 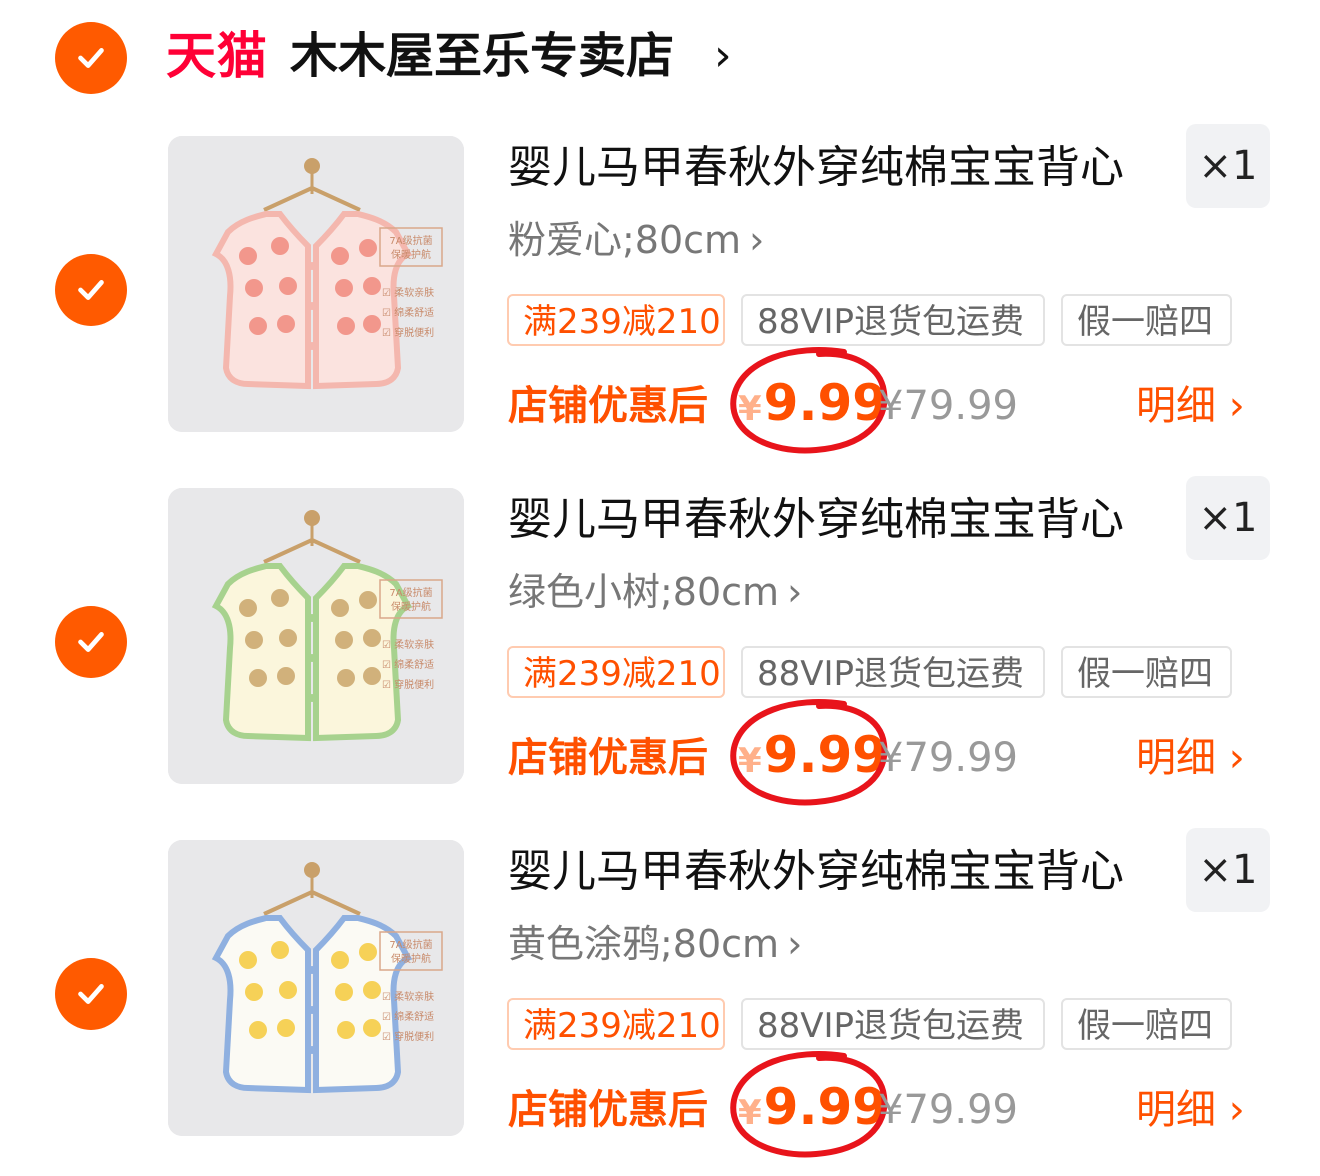 I want to click on product-spec-selector: 黄色涂鸦;80cm ›, so click(x=655, y=944).